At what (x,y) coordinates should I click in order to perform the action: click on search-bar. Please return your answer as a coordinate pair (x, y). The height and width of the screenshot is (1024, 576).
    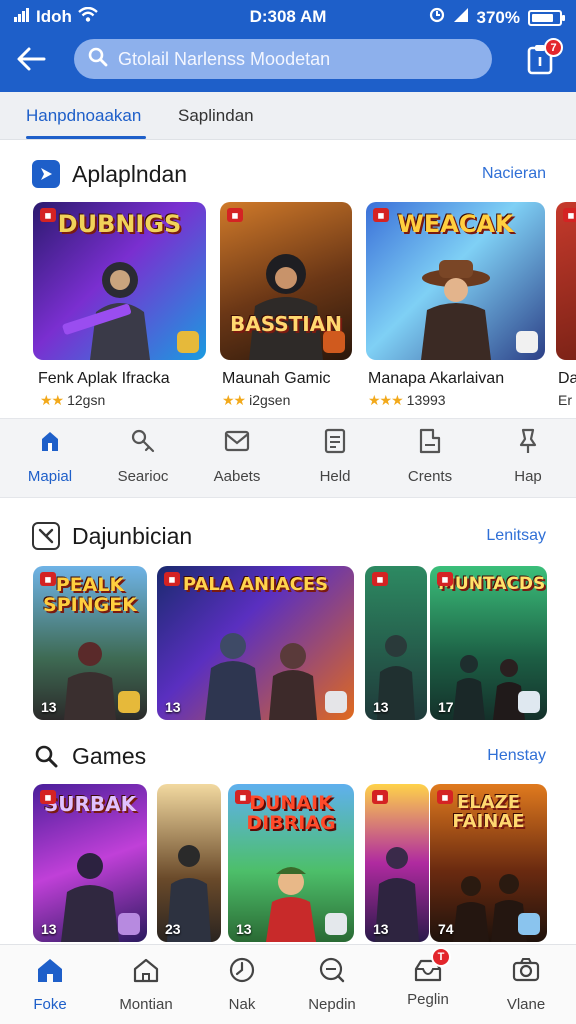
    Looking at the image, I should click on (283, 59).